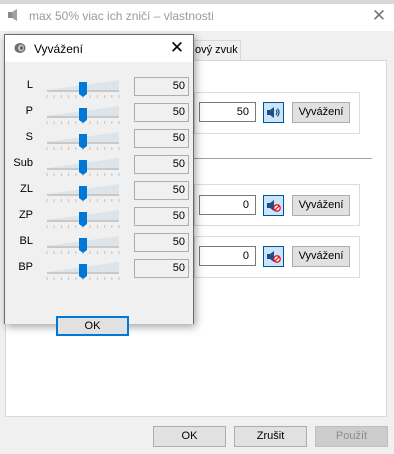  I want to click on channel-row: S 50, so click(99, 140).